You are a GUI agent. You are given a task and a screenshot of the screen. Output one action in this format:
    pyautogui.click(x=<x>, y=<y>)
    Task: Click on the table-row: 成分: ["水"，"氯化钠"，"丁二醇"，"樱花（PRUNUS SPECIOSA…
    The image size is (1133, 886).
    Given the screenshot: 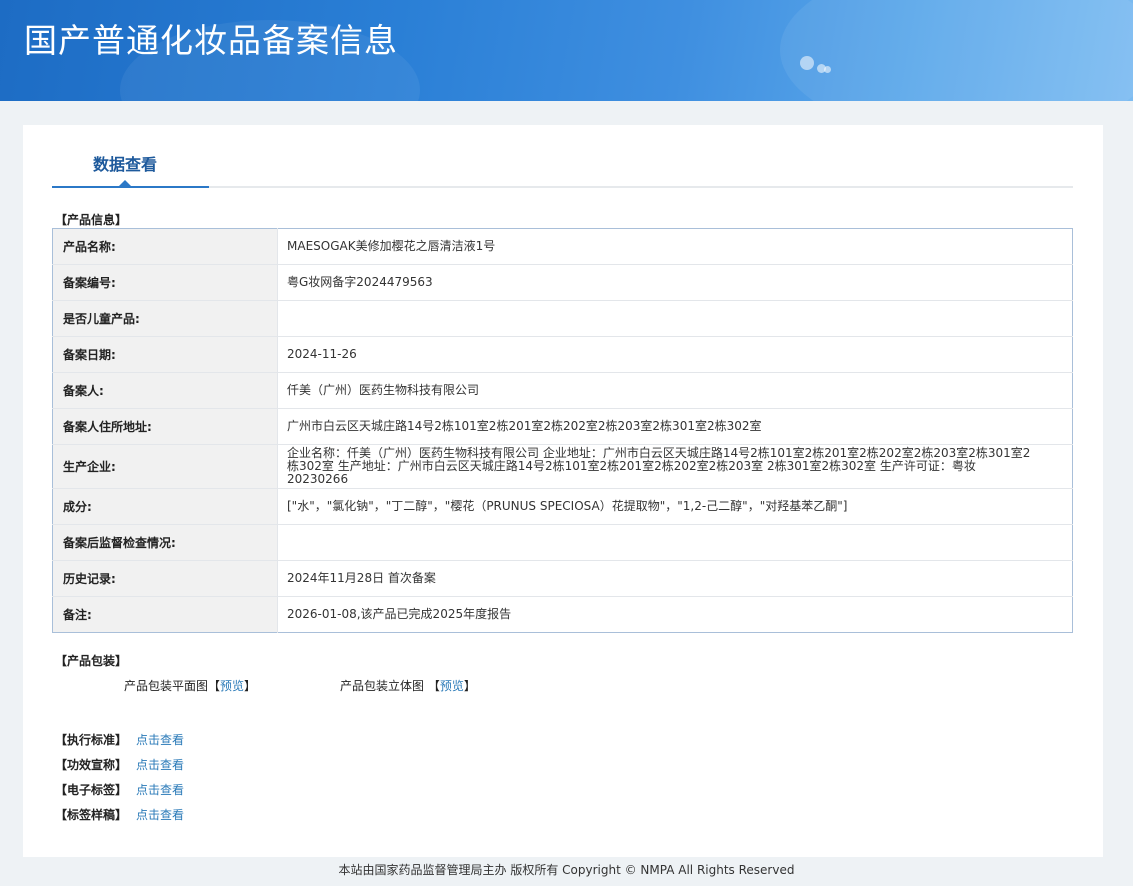 What is the action you would take?
    pyautogui.click(x=562, y=506)
    